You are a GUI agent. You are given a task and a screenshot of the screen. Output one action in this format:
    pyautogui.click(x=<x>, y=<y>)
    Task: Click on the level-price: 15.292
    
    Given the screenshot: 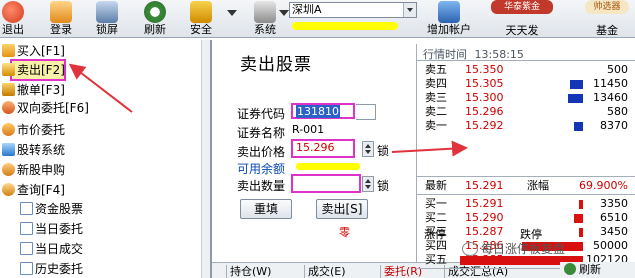 What is the action you would take?
    pyautogui.click(x=484, y=125)
    